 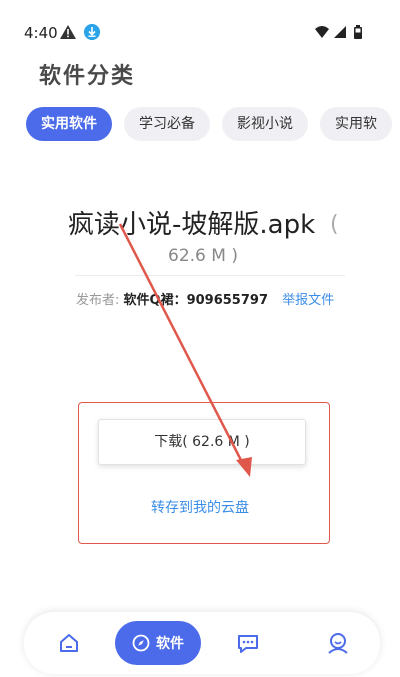 I want to click on publisher-name: 软件Q裙：909655797, so click(x=195, y=300).